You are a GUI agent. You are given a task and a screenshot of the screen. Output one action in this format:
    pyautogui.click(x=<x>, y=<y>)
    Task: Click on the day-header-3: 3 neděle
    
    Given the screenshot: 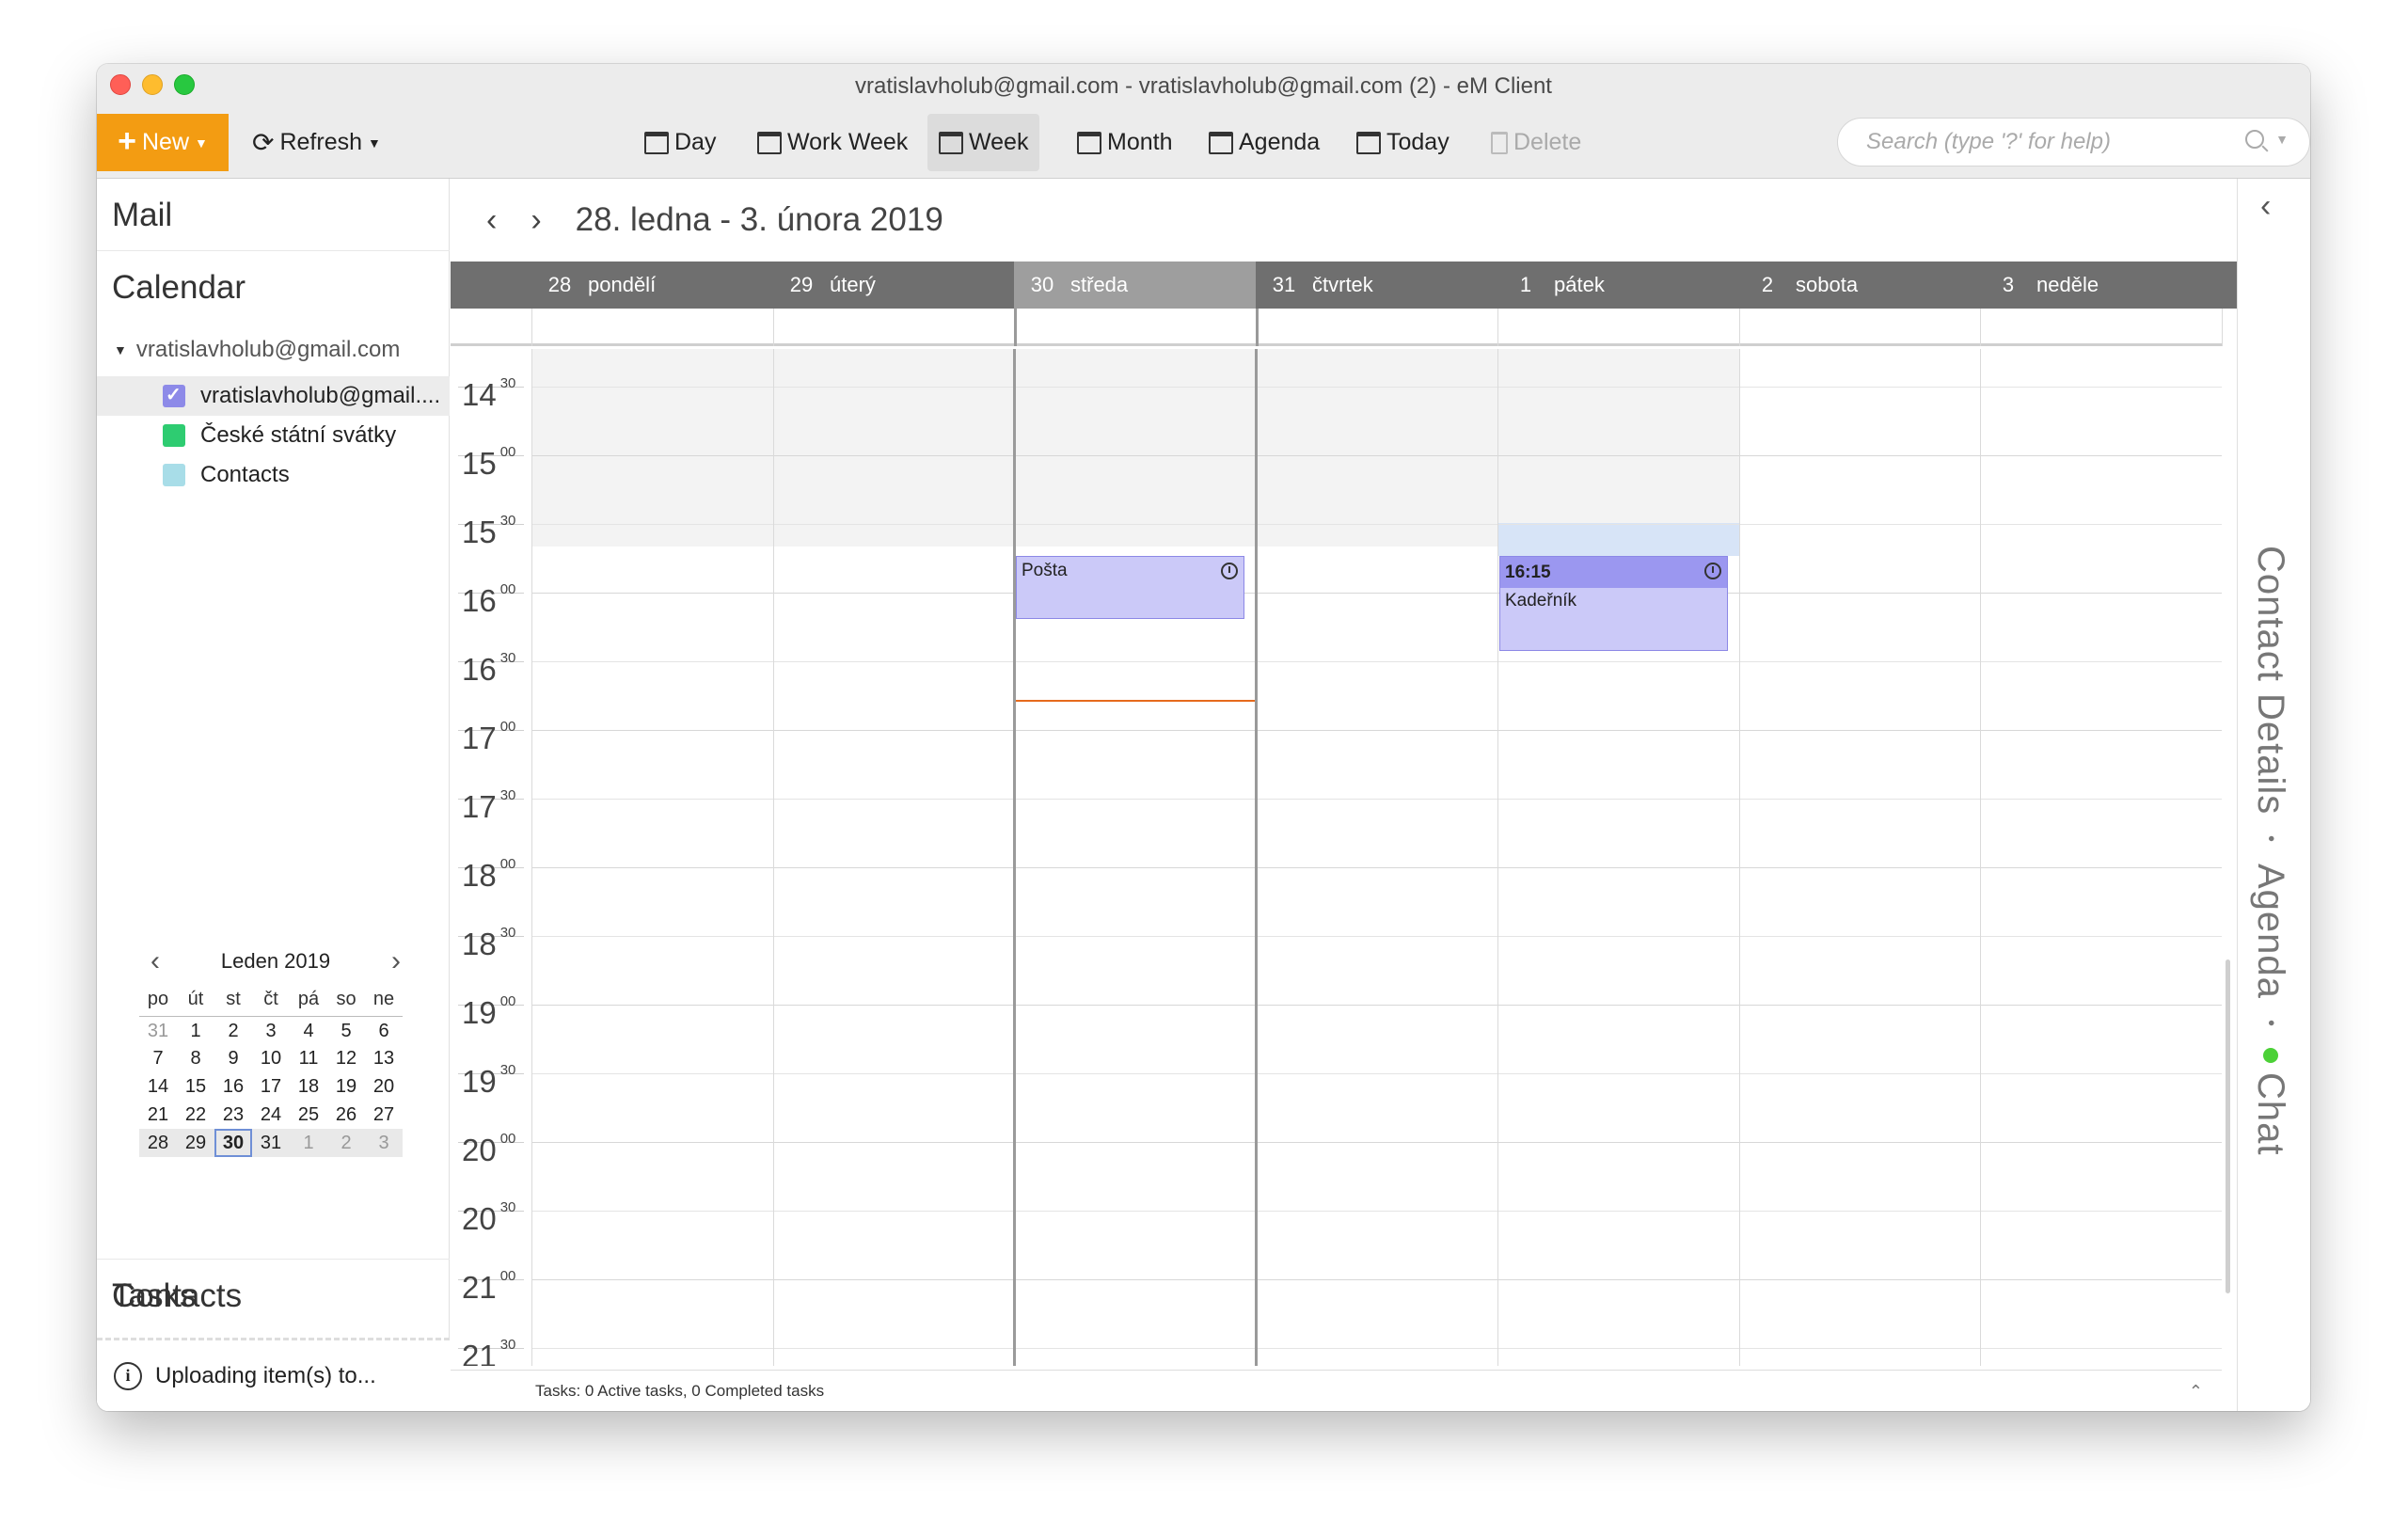 What is the action you would take?
    pyautogui.click(x=2101, y=285)
    